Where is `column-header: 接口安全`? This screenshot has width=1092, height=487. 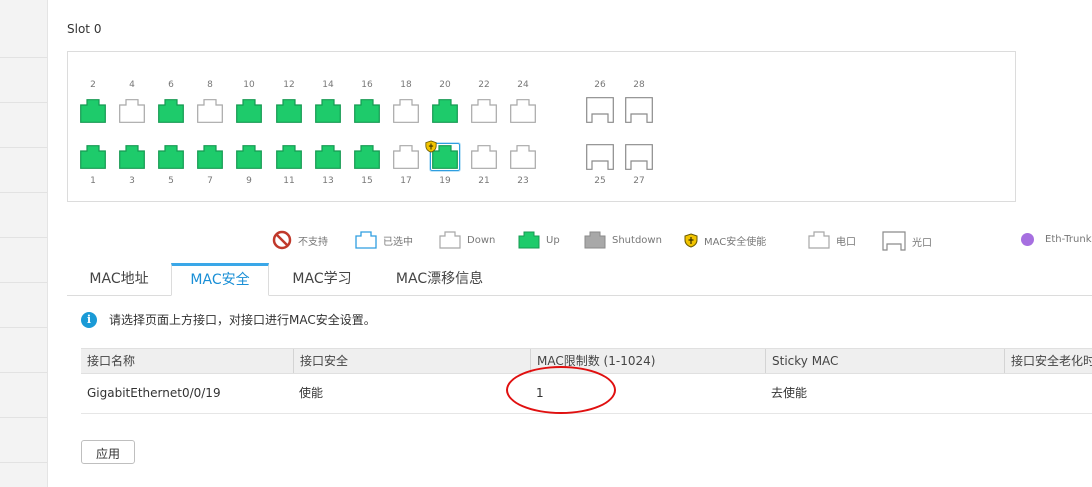 column-header: 接口安全 is located at coordinates (411, 361).